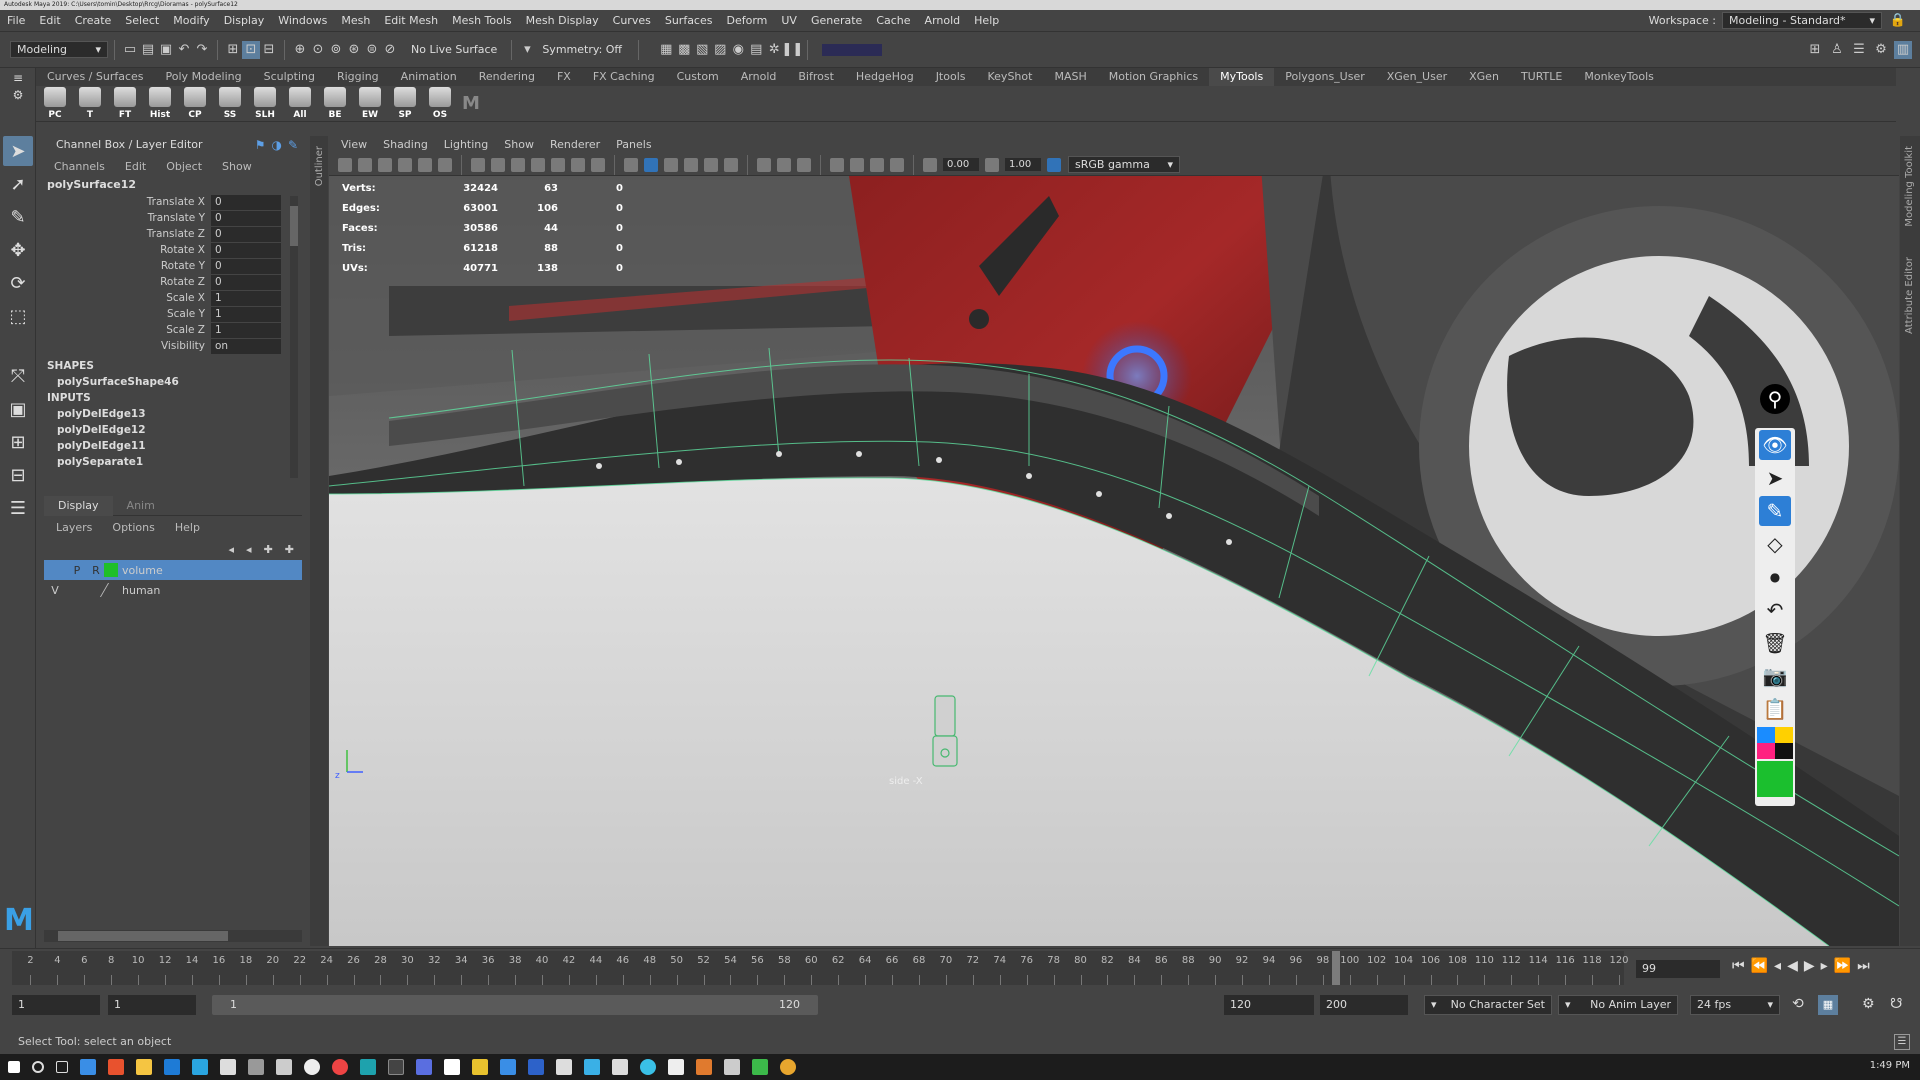  I want to click on layer-name: volume, so click(142, 570).